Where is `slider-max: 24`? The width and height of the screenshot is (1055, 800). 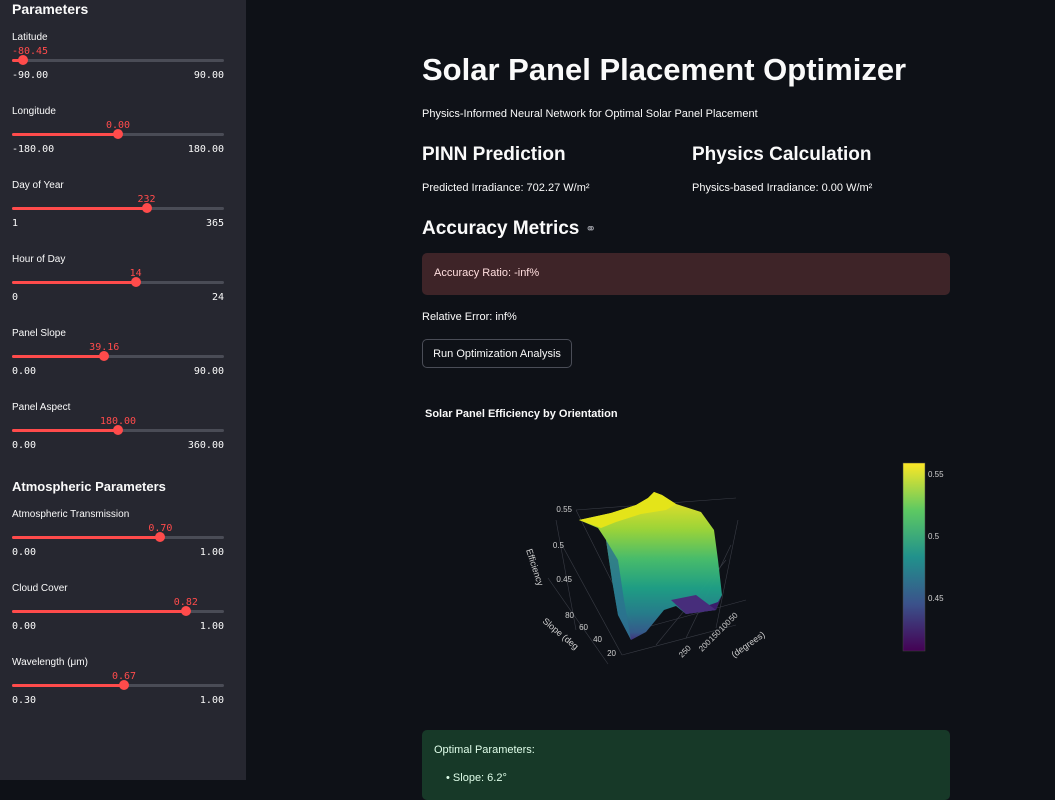
slider-max: 24 is located at coordinates (217, 297).